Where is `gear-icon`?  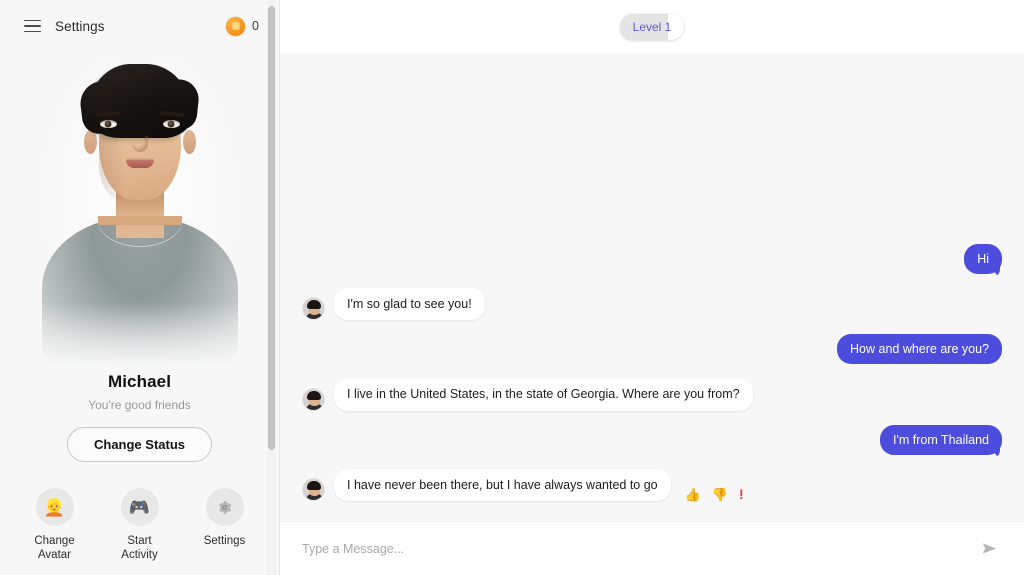 gear-icon is located at coordinates (224, 507).